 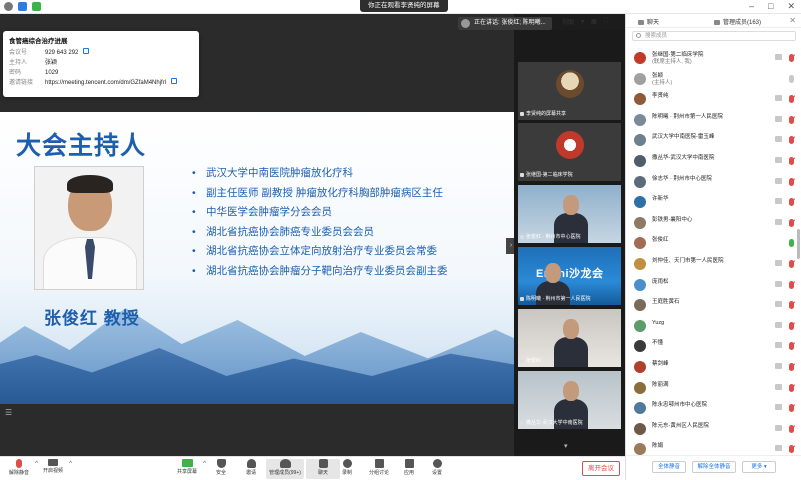 I want to click on info-icon, so click(x=8, y=6).